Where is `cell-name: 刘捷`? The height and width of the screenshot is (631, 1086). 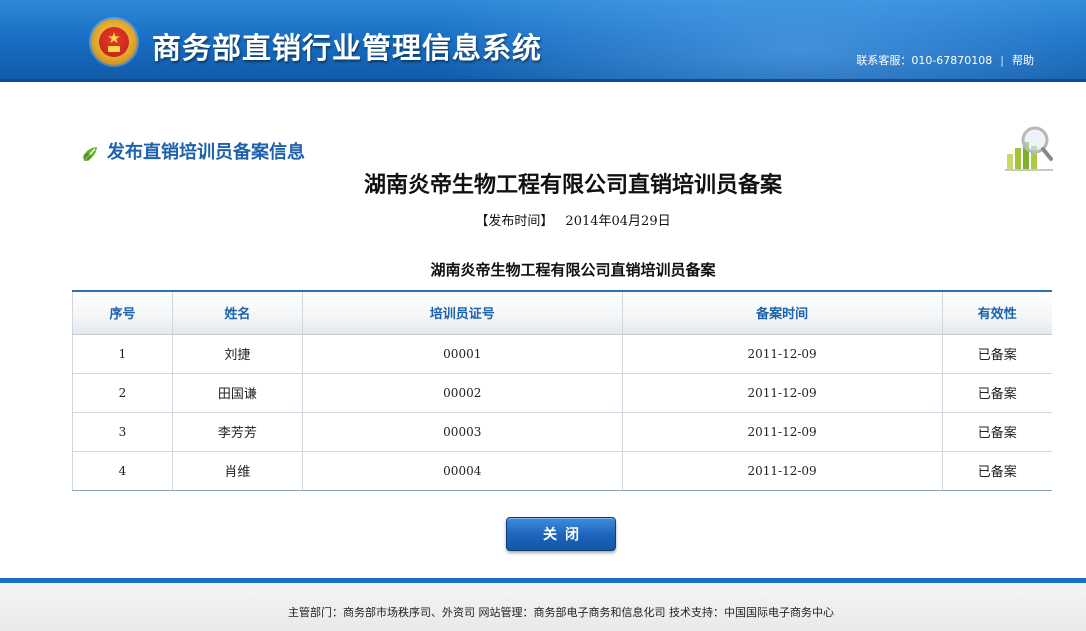 cell-name: 刘捷 is located at coordinates (237, 354).